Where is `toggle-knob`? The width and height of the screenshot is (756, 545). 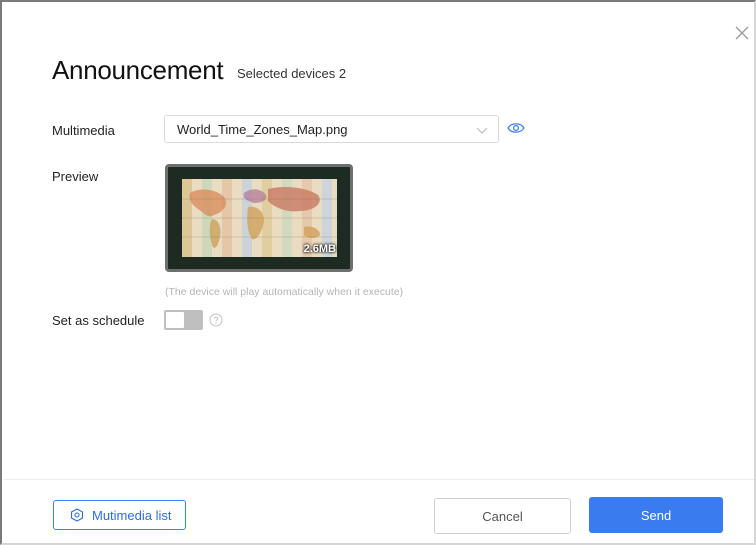 toggle-knob is located at coordinates (175, 320).